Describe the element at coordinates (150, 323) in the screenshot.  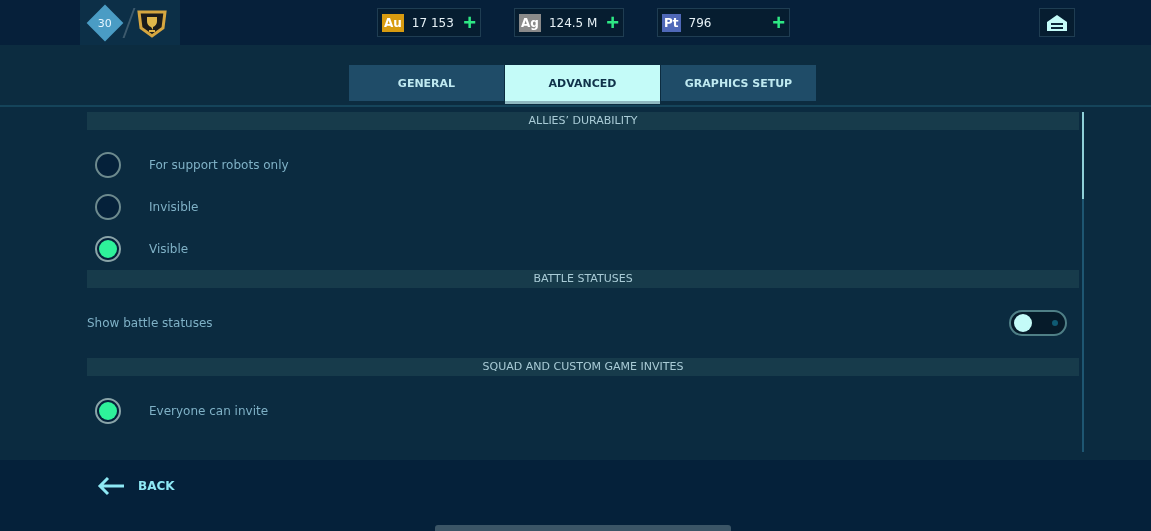
I see `setting-label: Show battle statuses` at that location.